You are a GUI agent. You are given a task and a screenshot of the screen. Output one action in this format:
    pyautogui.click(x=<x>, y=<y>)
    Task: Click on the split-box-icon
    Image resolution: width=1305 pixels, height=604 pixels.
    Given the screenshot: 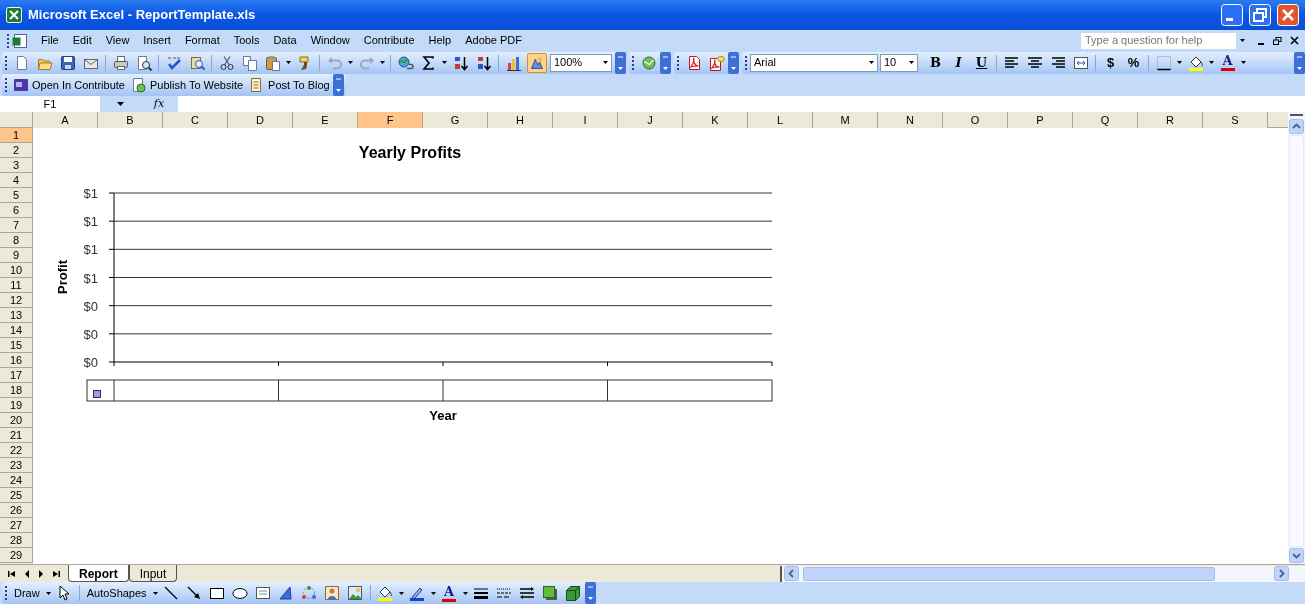 What is the action you would take?
    pyautogui.click(x=1296, y=115)
    